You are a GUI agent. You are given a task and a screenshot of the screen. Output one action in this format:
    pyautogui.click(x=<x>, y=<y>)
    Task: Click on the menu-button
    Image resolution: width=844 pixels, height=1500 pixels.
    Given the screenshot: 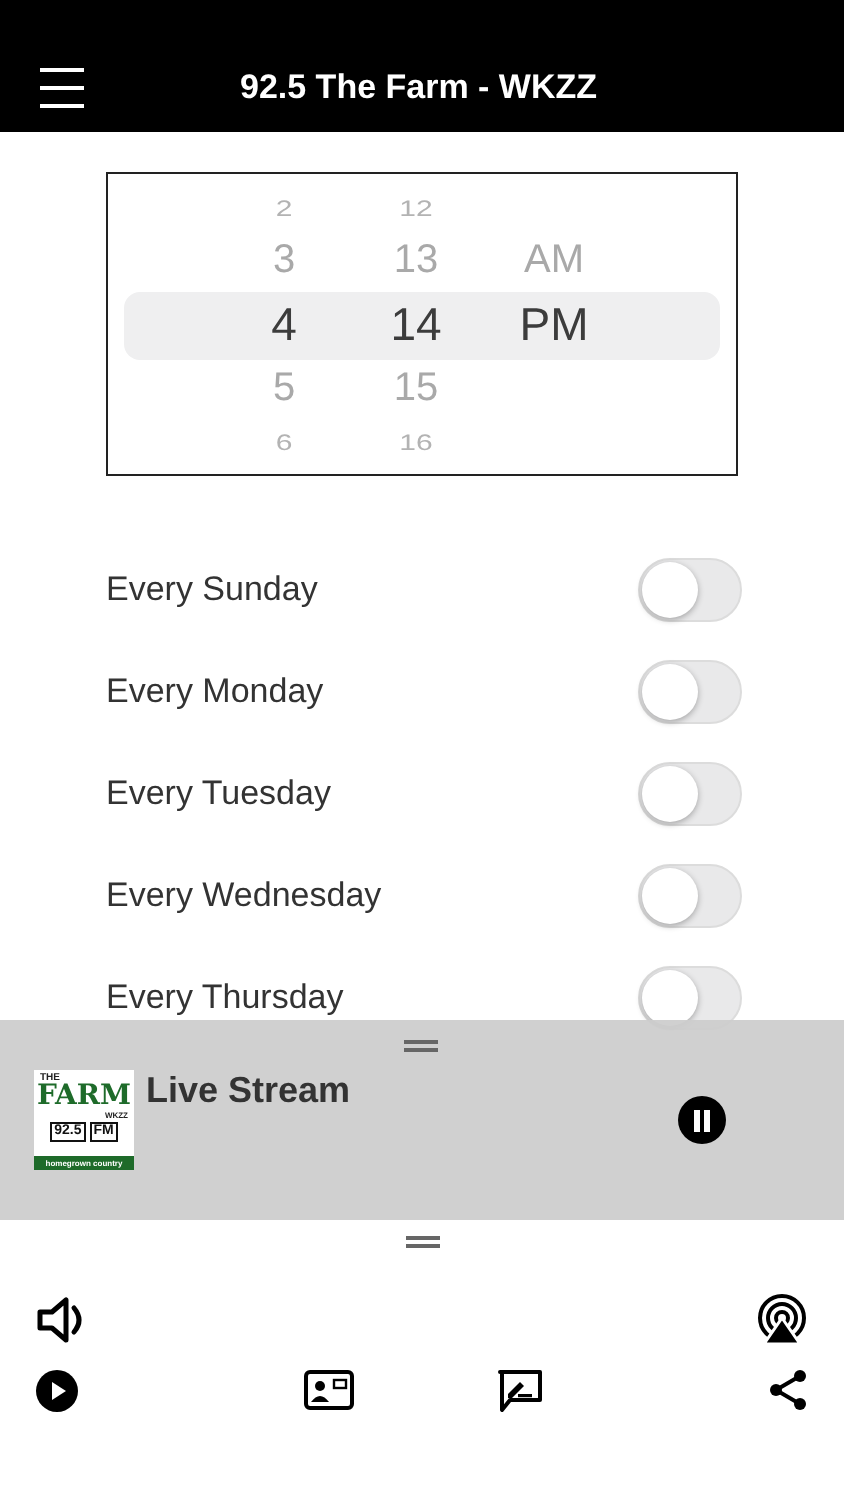 What is the action you would take?
    pyautogui.click(x=62, y=88)
    